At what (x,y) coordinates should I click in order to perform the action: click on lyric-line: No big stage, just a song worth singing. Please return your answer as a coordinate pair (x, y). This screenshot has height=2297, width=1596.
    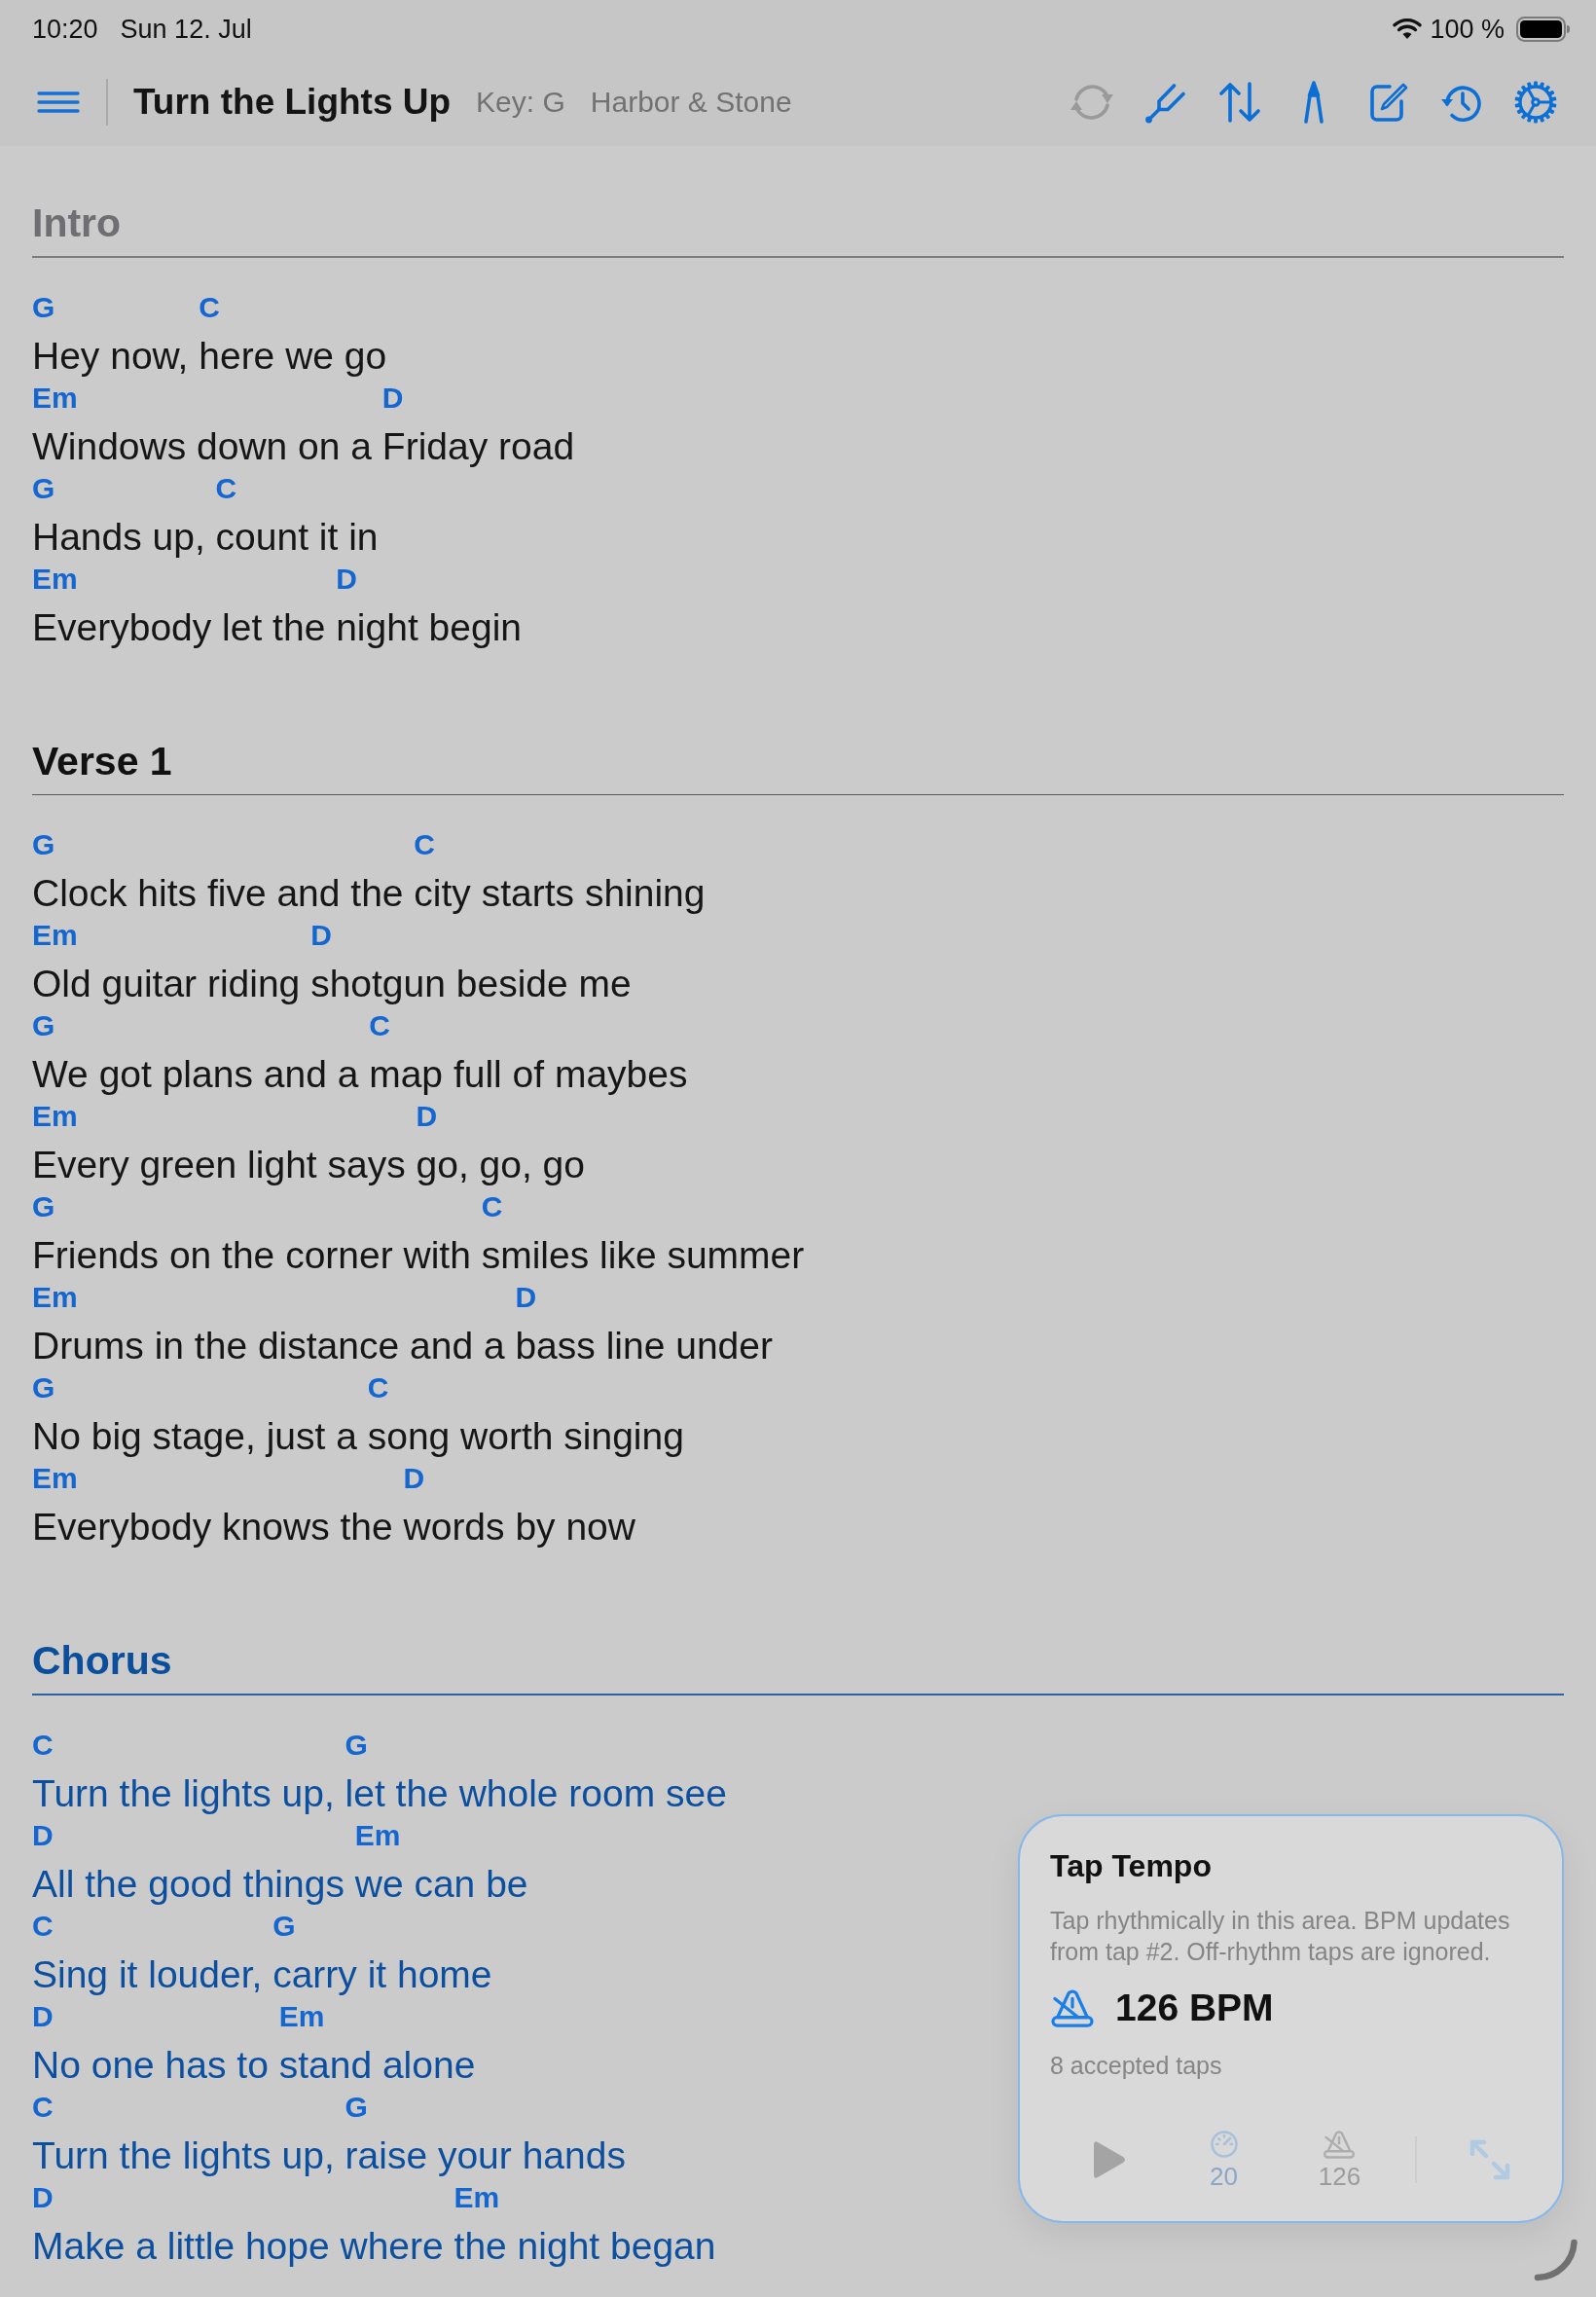
    Looking at the image, I should click on (358, 1436).